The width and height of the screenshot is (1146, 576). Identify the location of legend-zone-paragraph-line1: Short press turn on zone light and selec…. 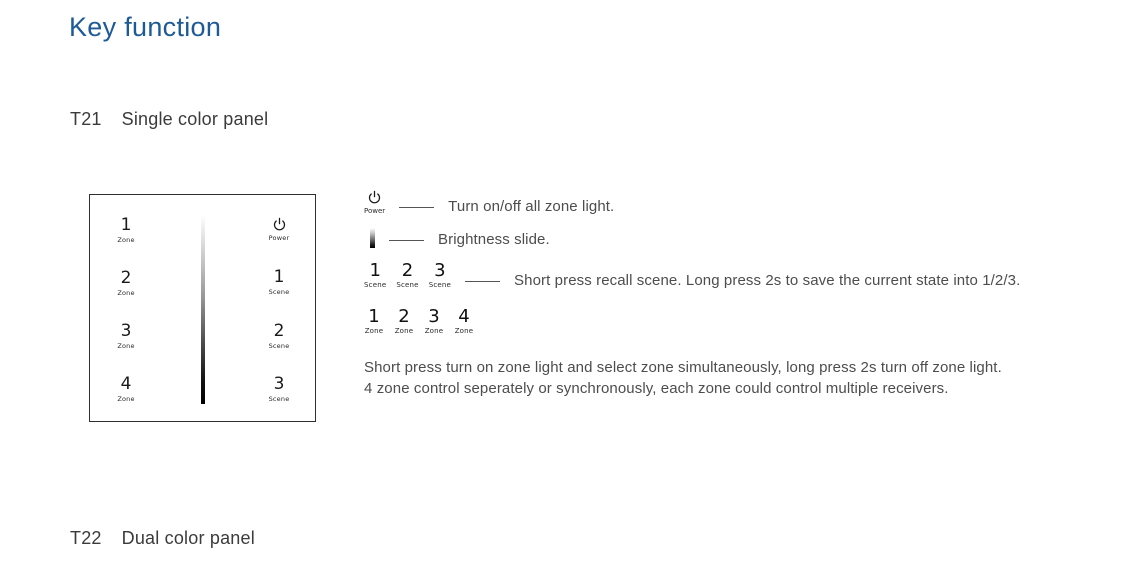
(683, 367).